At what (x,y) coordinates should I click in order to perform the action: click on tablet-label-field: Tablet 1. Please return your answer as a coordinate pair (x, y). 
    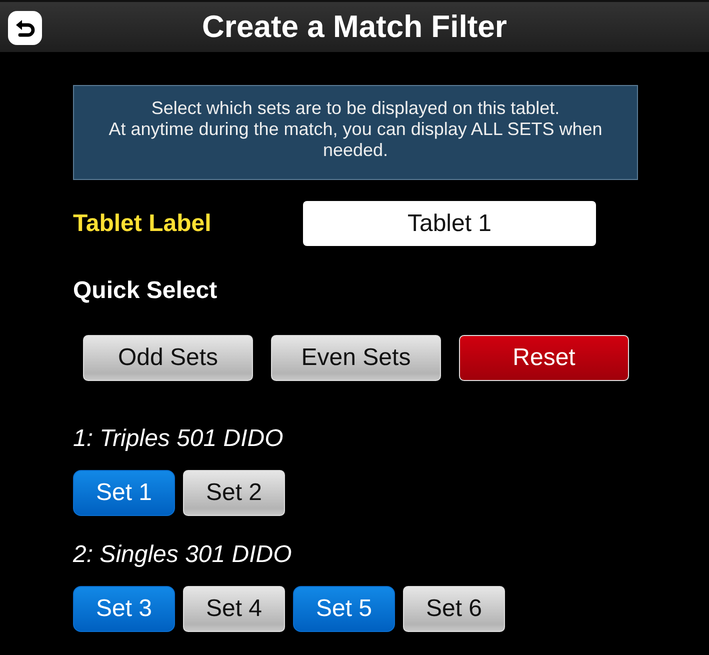
    Looking at the image, I should click on (449, 223).